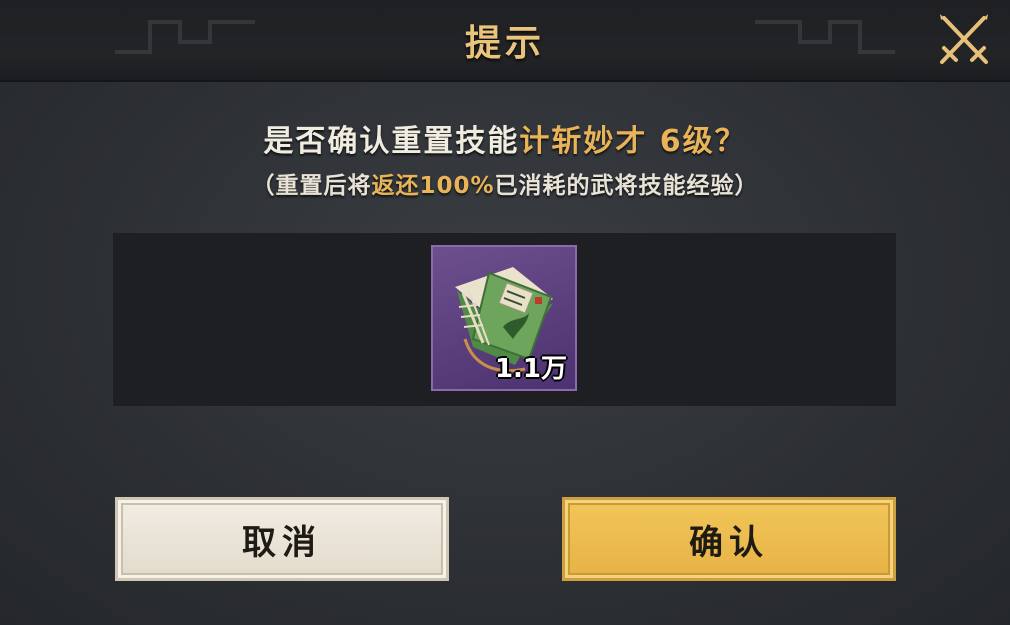 The image size is (1010, 625). Describe the element at coordinates (433, 186) in the screenshot. I see `note-refund-percent: 返还100%` at that location.